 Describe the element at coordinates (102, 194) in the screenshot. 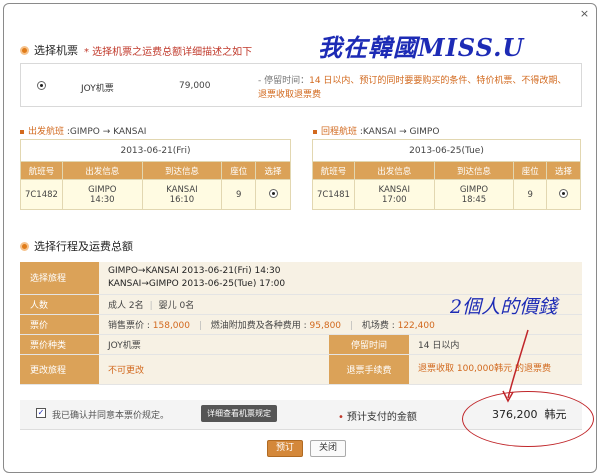

I see `departure-info: GIMPO 14:30` at that location.